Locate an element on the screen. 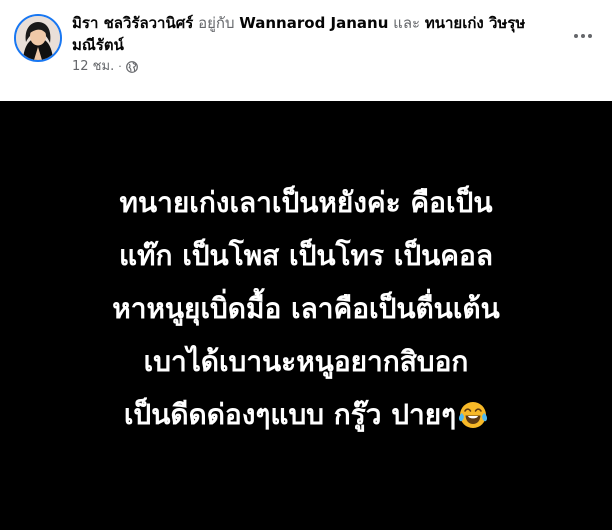 This screenshot has width=612, height=530. post-timestamp: 12 ชม. is located at coordinates (93, 67).